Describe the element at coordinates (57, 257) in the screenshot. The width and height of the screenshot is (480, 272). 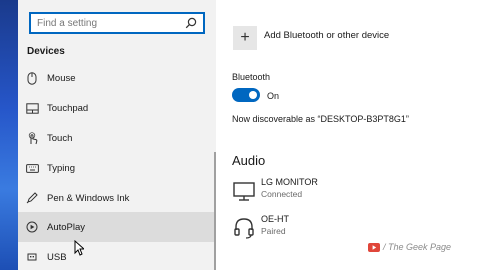
I see `sidebar-item-label: USB` at that location.